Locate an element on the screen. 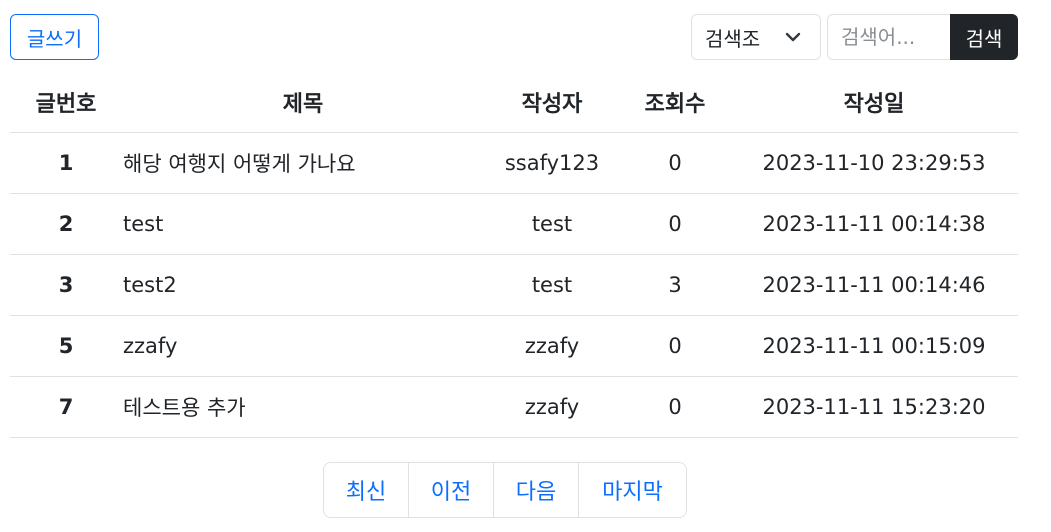  header-title: 제목 is located at coordinates (303, 102).